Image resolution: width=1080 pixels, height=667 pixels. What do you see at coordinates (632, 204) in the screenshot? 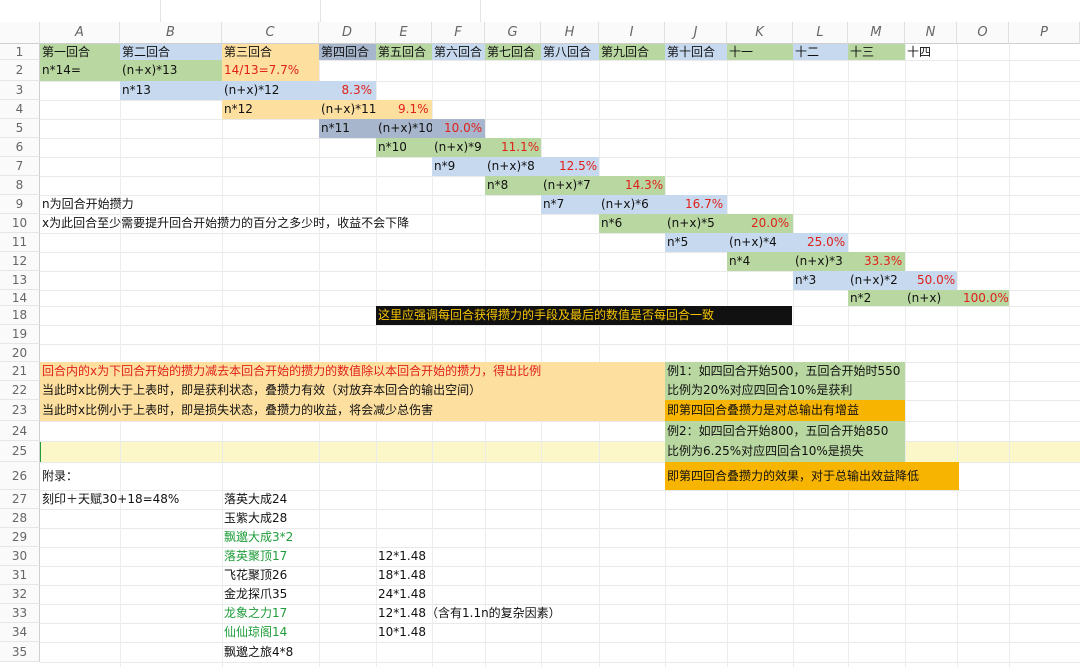
I see `cell-I9: (n+x)*6` at bounding box center [632, 204].